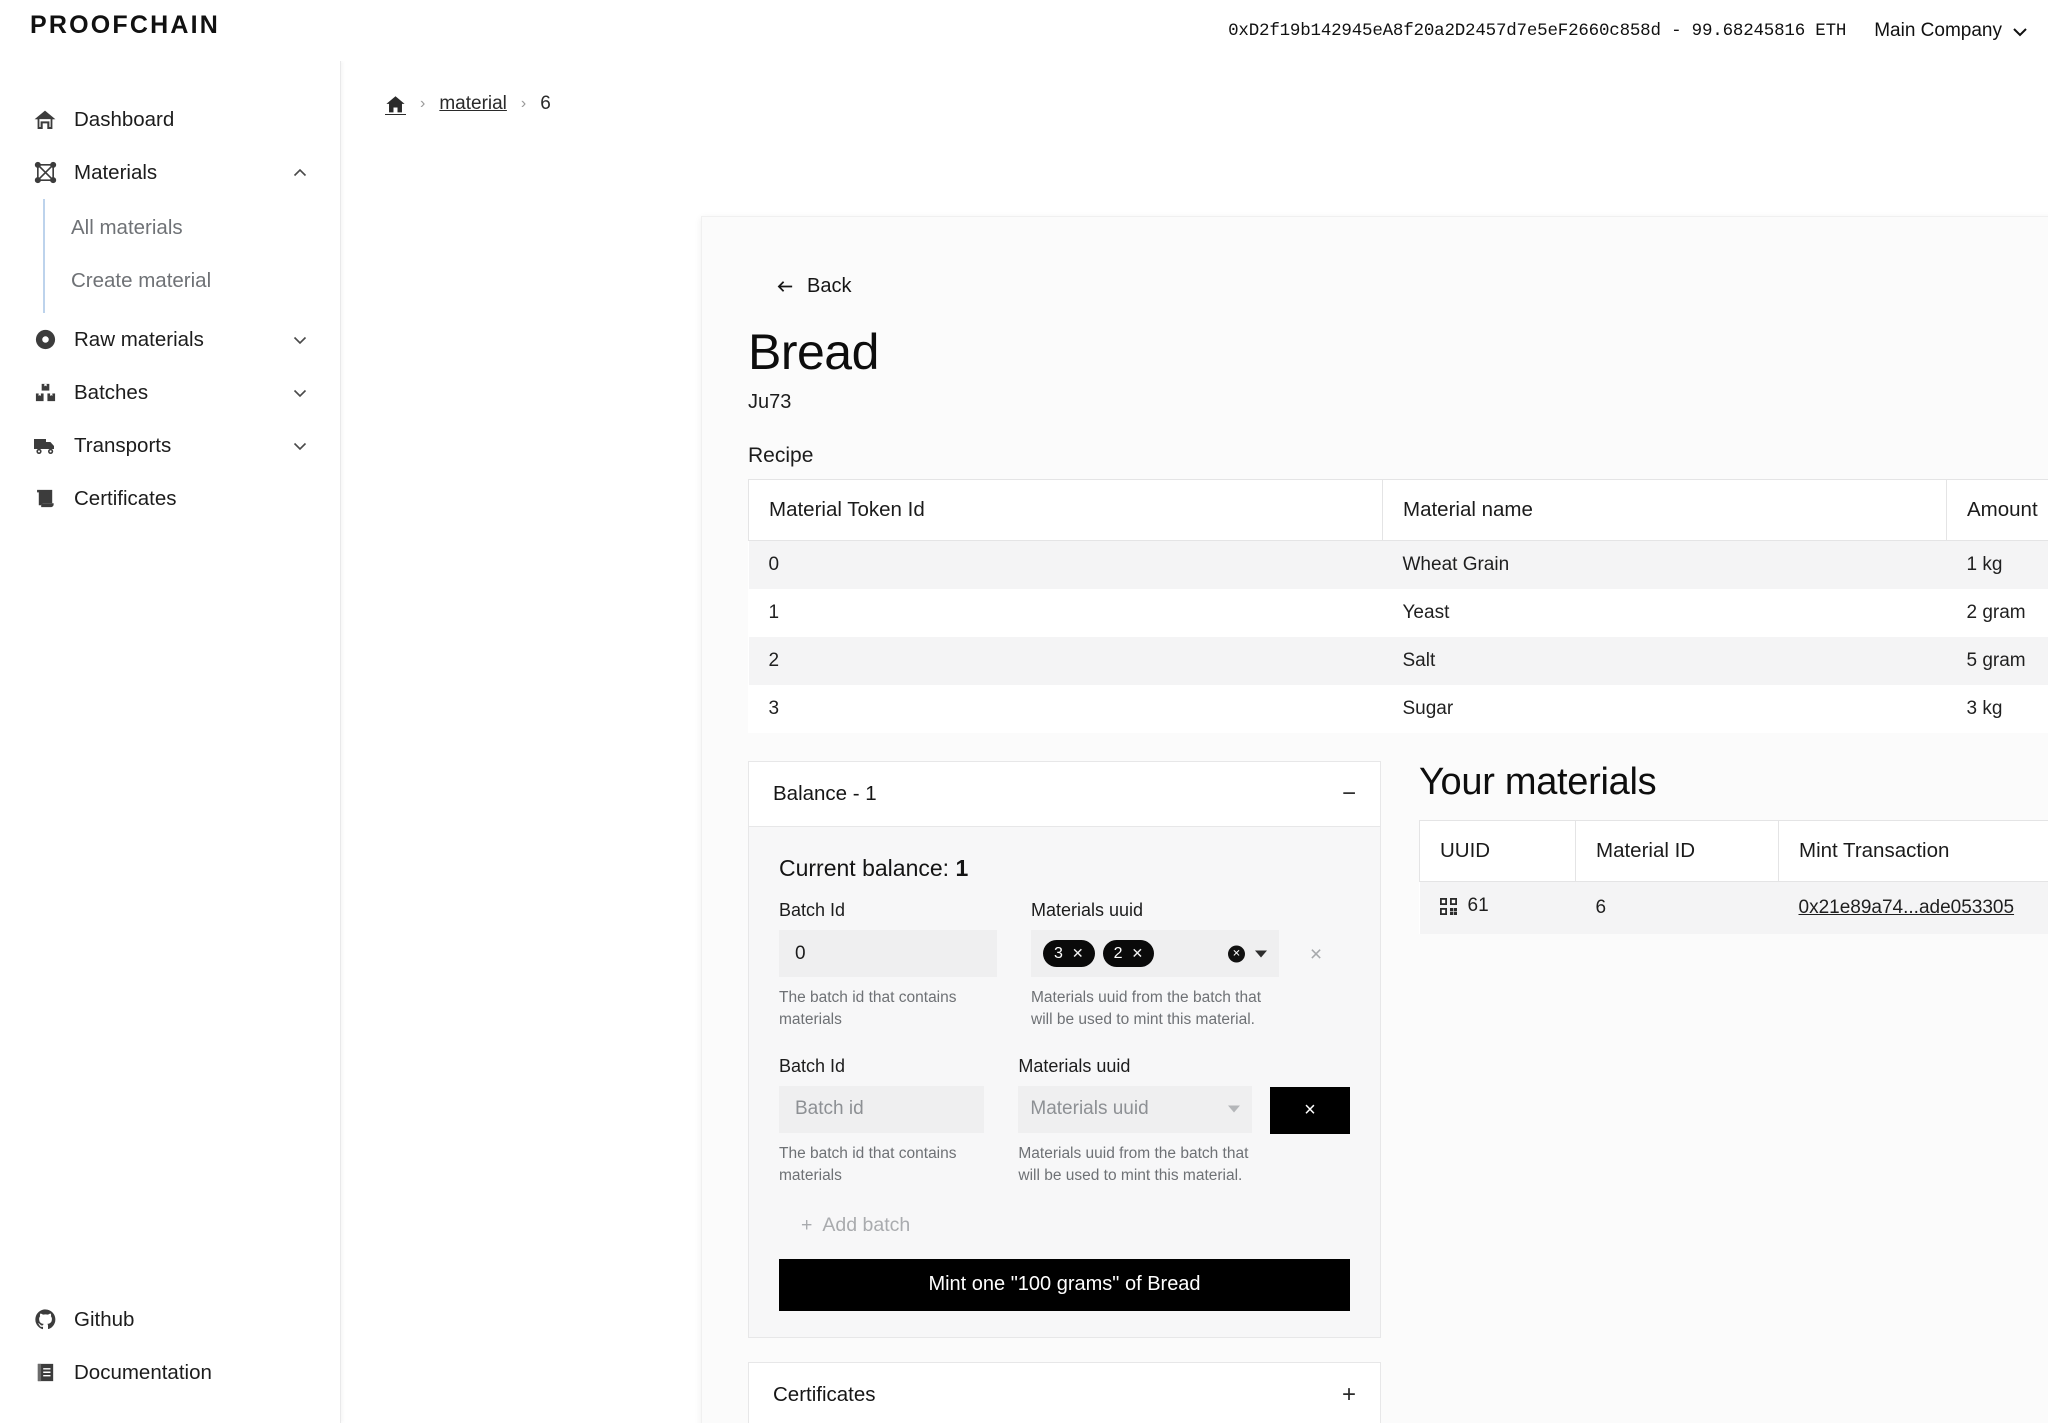  I want to click on cell-uuid: 61, so click(1498, 908).